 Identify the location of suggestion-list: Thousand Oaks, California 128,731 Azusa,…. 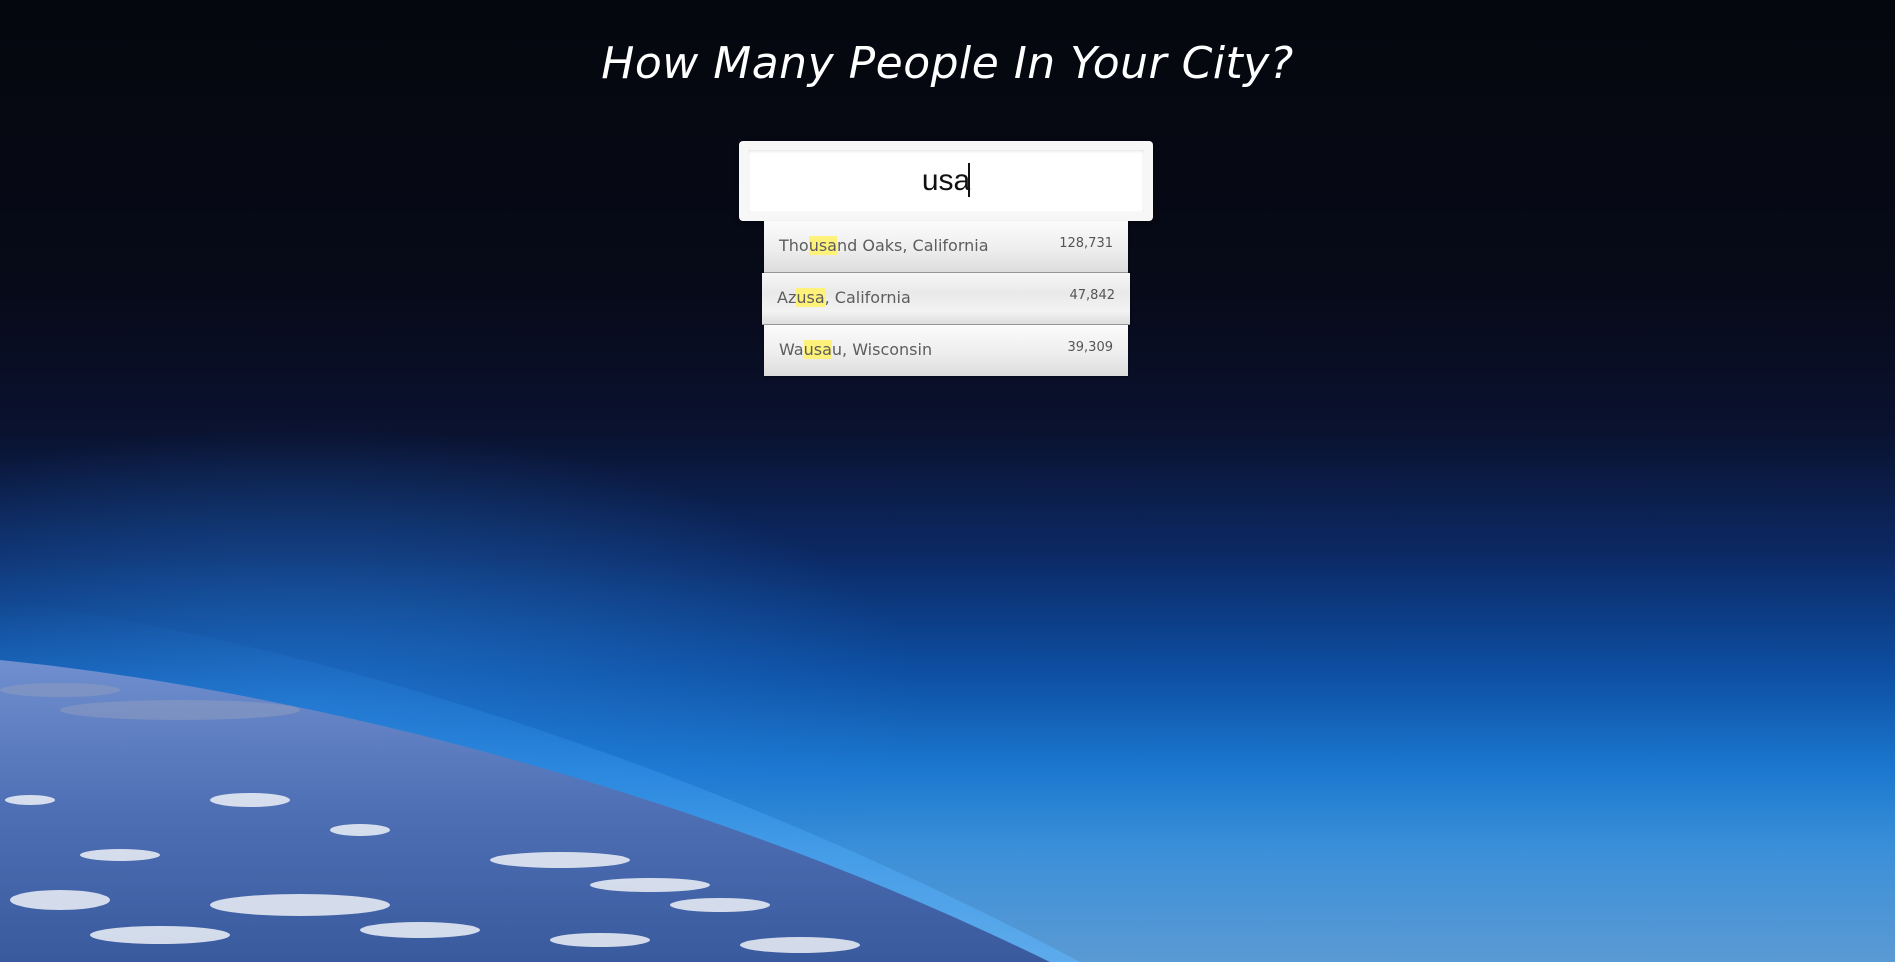
(946, 298).